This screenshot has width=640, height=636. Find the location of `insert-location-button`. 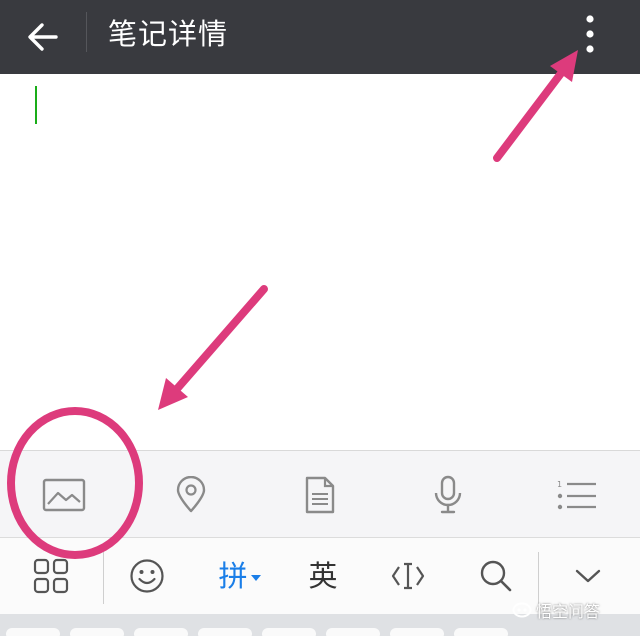

insert-location-button is located at coordinates (191, 495).